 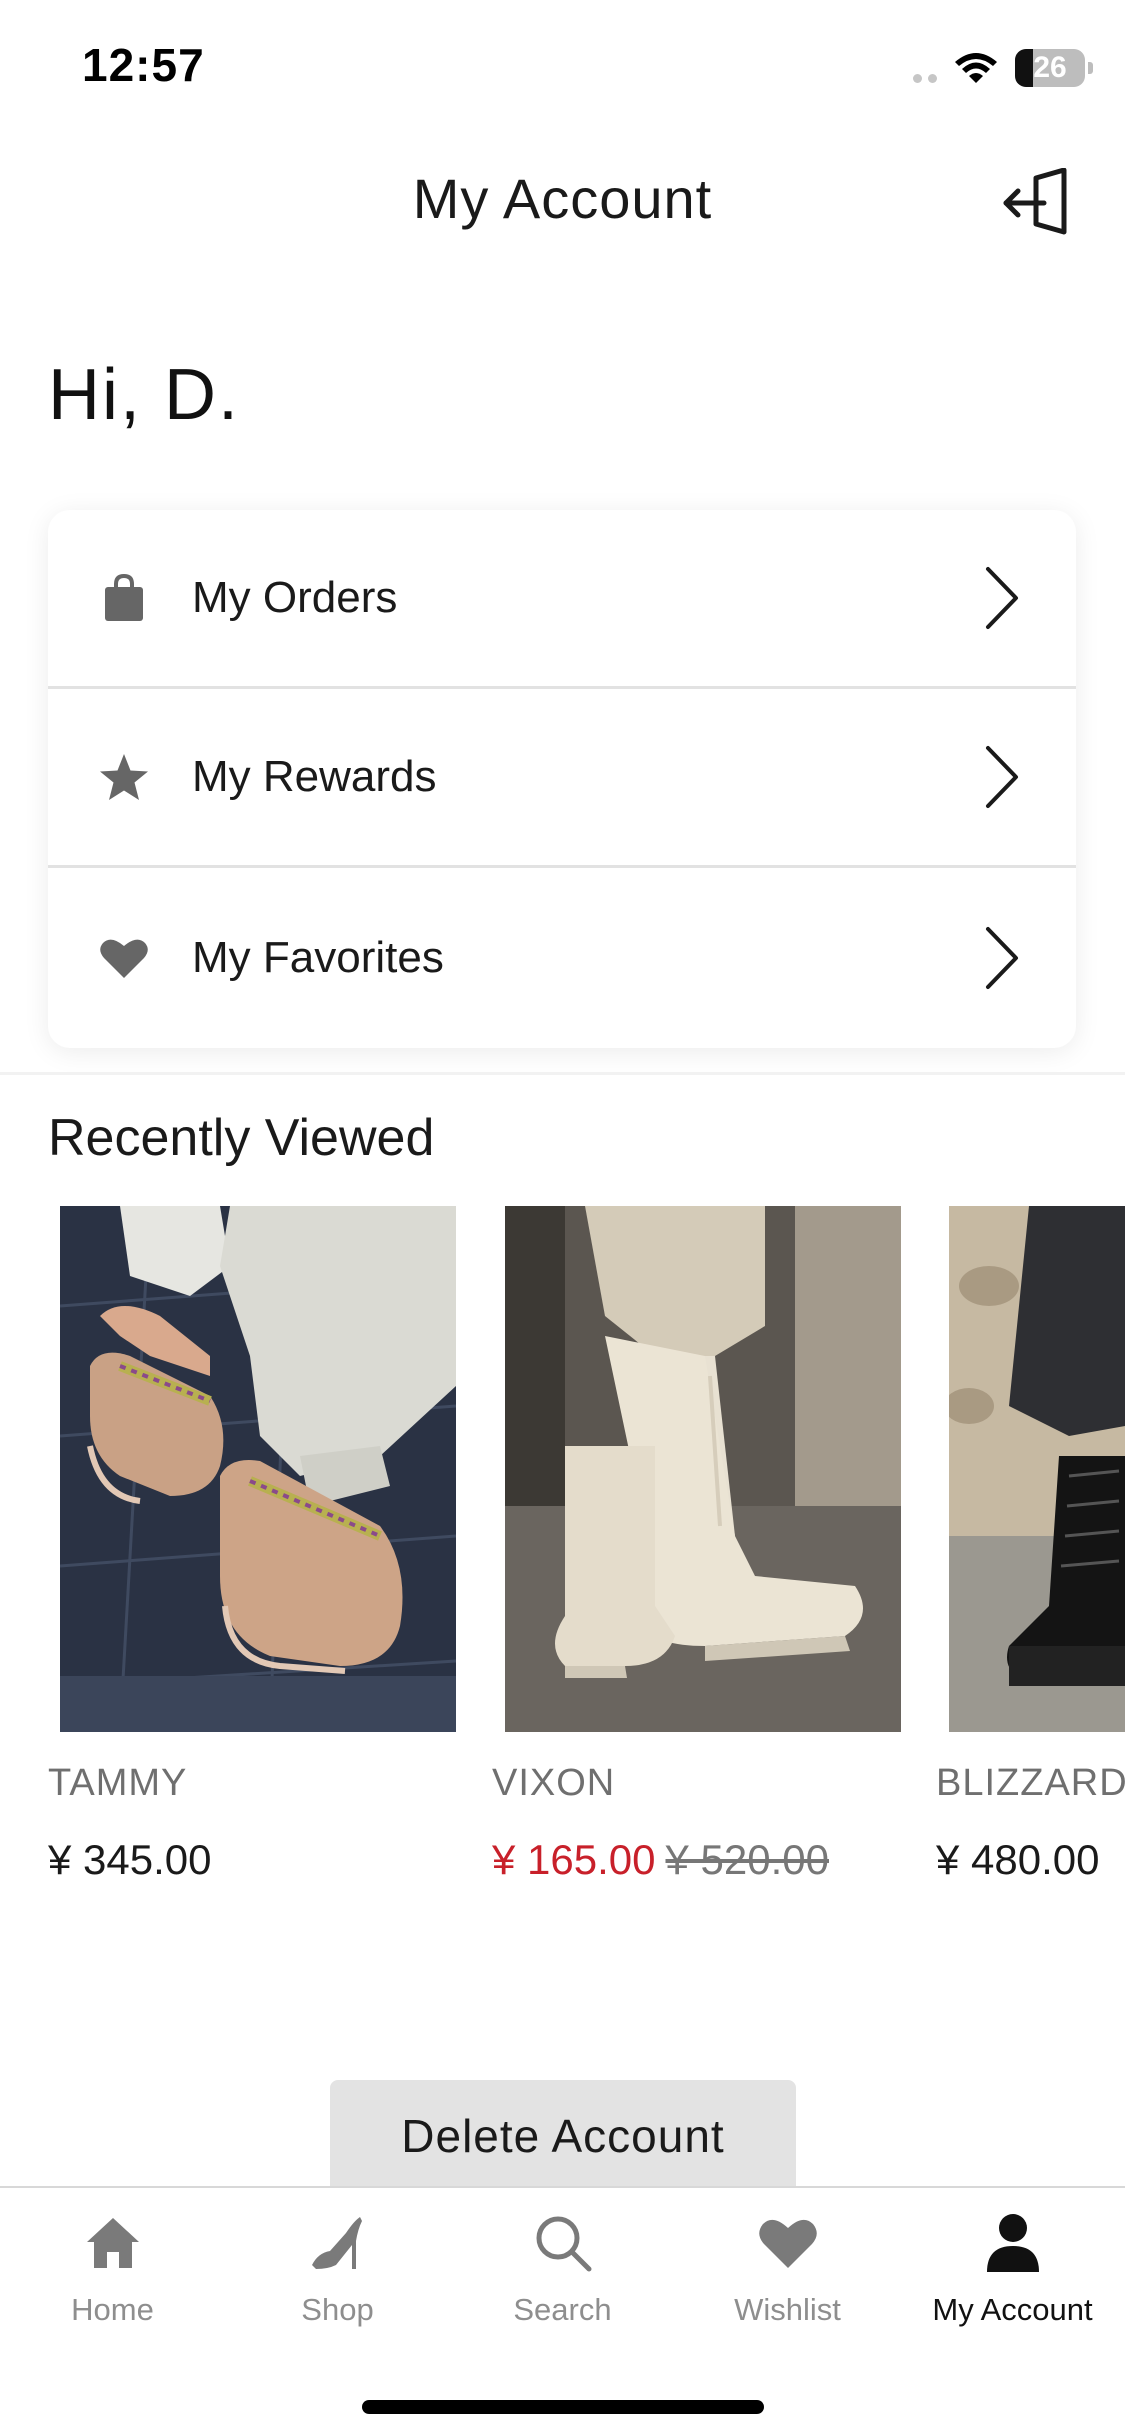 What do you see at coordinates (574, 1859) in the screenshot?
I see `product-sale-price: ¥ 165.00` at bounding box center [574, 1859].